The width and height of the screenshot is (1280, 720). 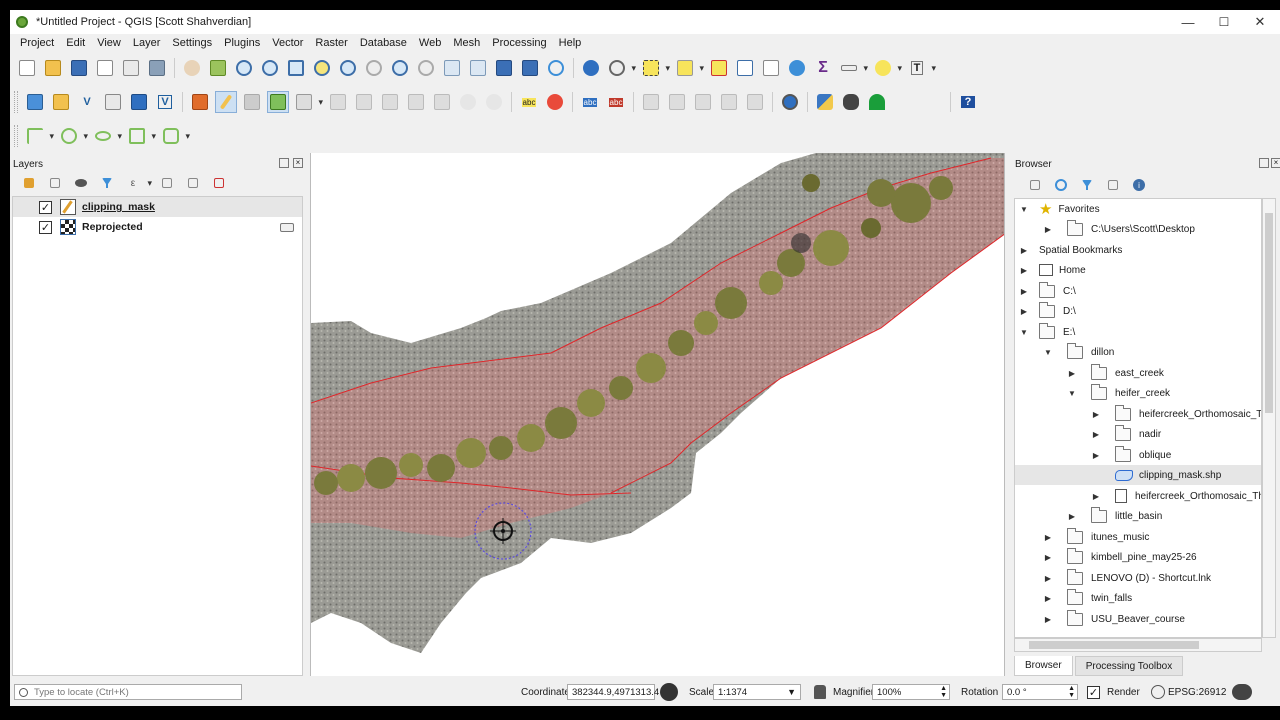 I want to click on redo-icon, so click(x=494, y=102).